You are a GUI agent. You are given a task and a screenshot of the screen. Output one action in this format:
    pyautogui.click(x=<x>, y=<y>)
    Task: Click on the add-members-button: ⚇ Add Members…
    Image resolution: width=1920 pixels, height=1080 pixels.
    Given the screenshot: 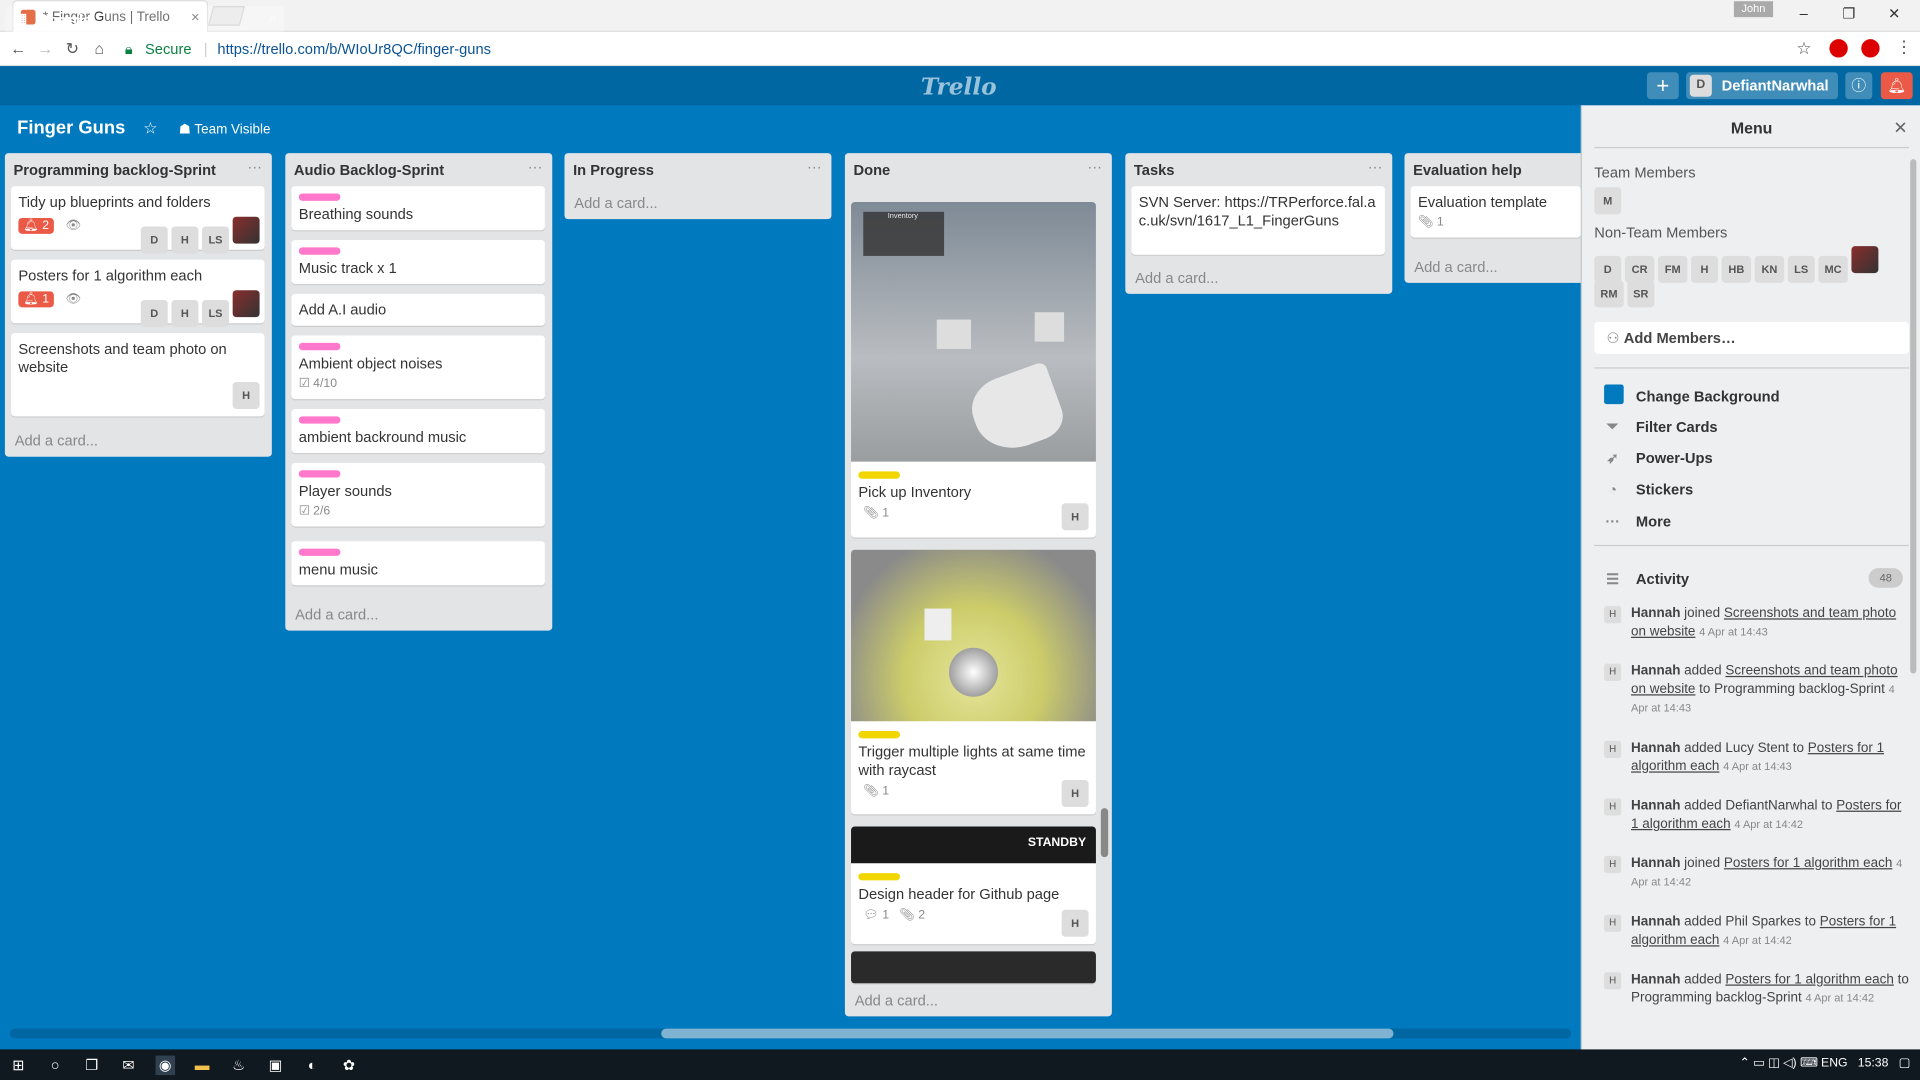 What is the action you would take?
    pyautogui.click(x=1751, y=338)
    